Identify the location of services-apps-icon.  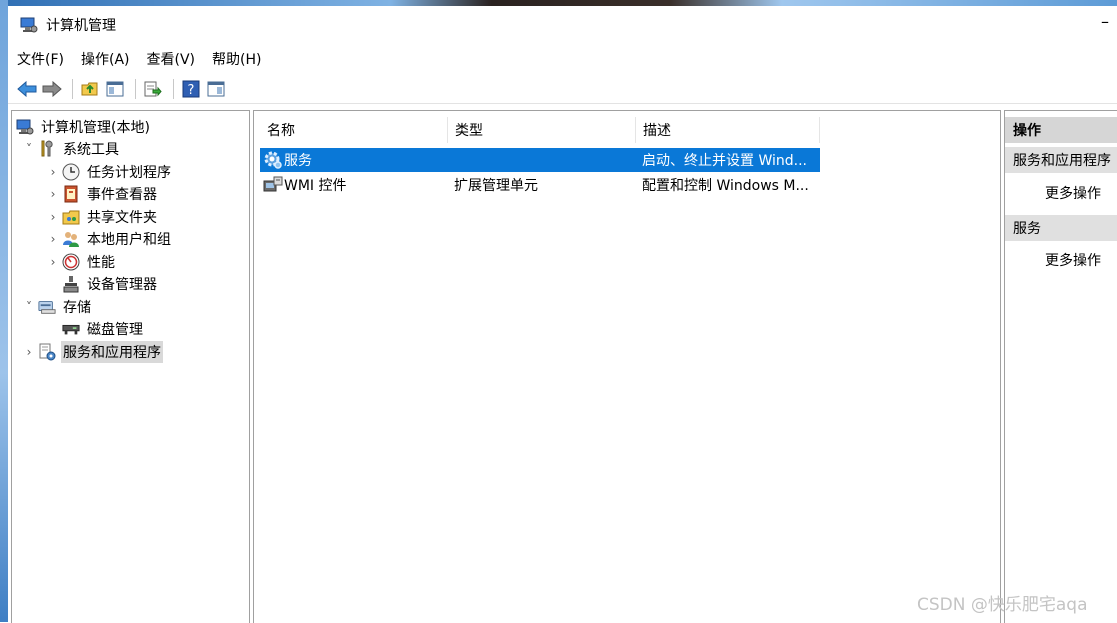
(47, 352).